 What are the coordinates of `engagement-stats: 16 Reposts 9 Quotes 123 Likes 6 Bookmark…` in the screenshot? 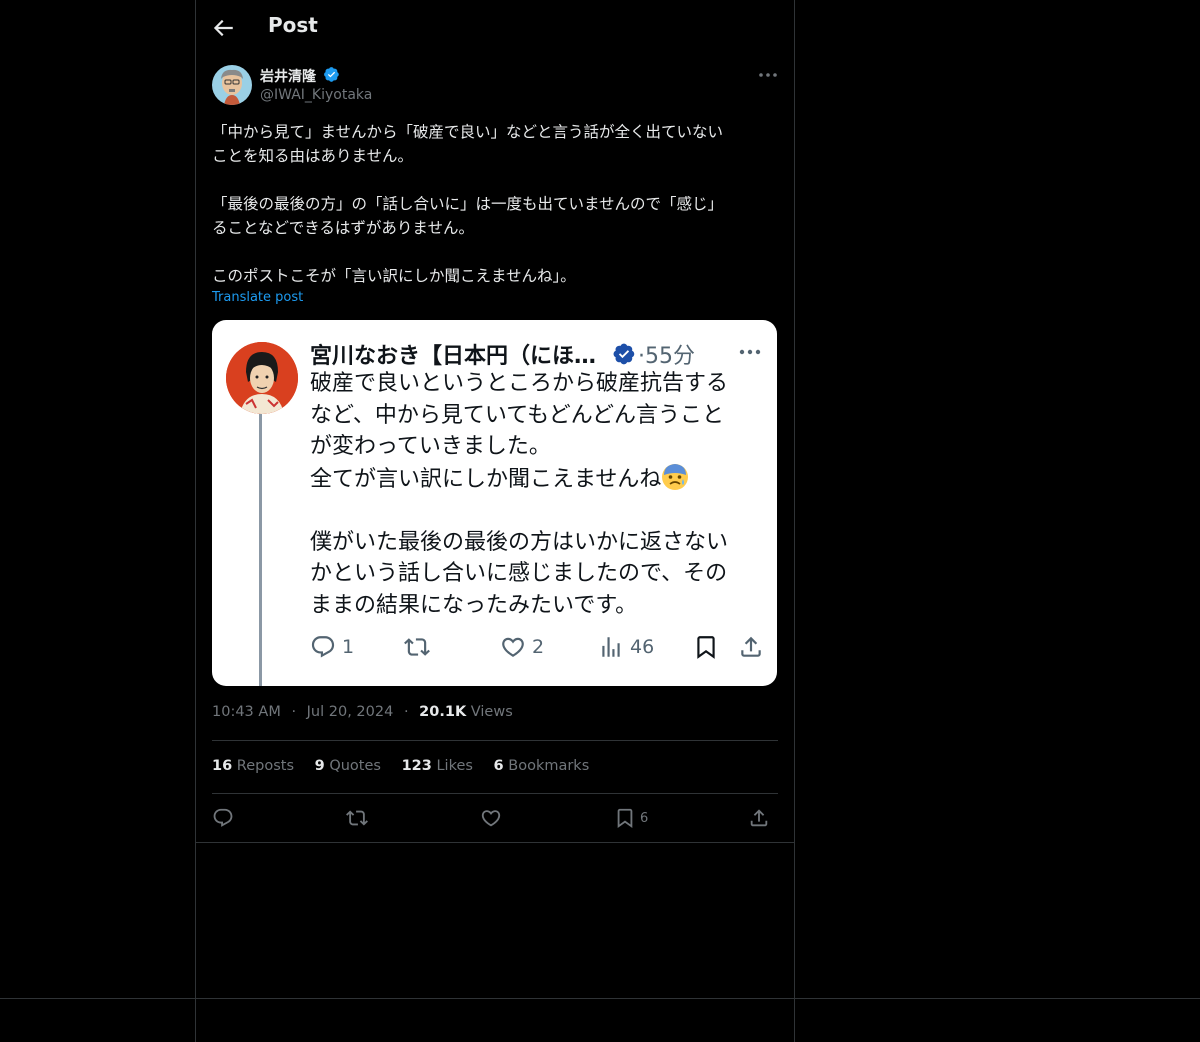 It's located at (408, 766).